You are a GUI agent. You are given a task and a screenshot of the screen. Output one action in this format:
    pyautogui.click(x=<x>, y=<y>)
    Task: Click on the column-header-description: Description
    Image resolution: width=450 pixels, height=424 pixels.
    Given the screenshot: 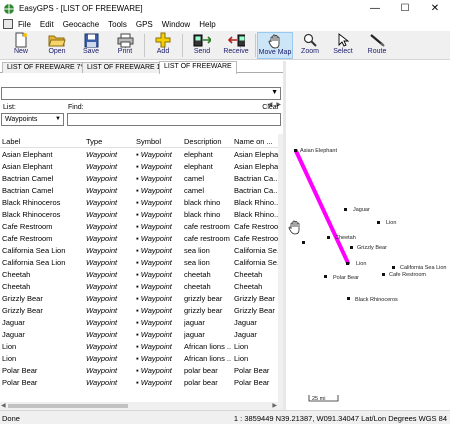 What is the action you would take?
    pyautogui.click(x=203, y=141)
    